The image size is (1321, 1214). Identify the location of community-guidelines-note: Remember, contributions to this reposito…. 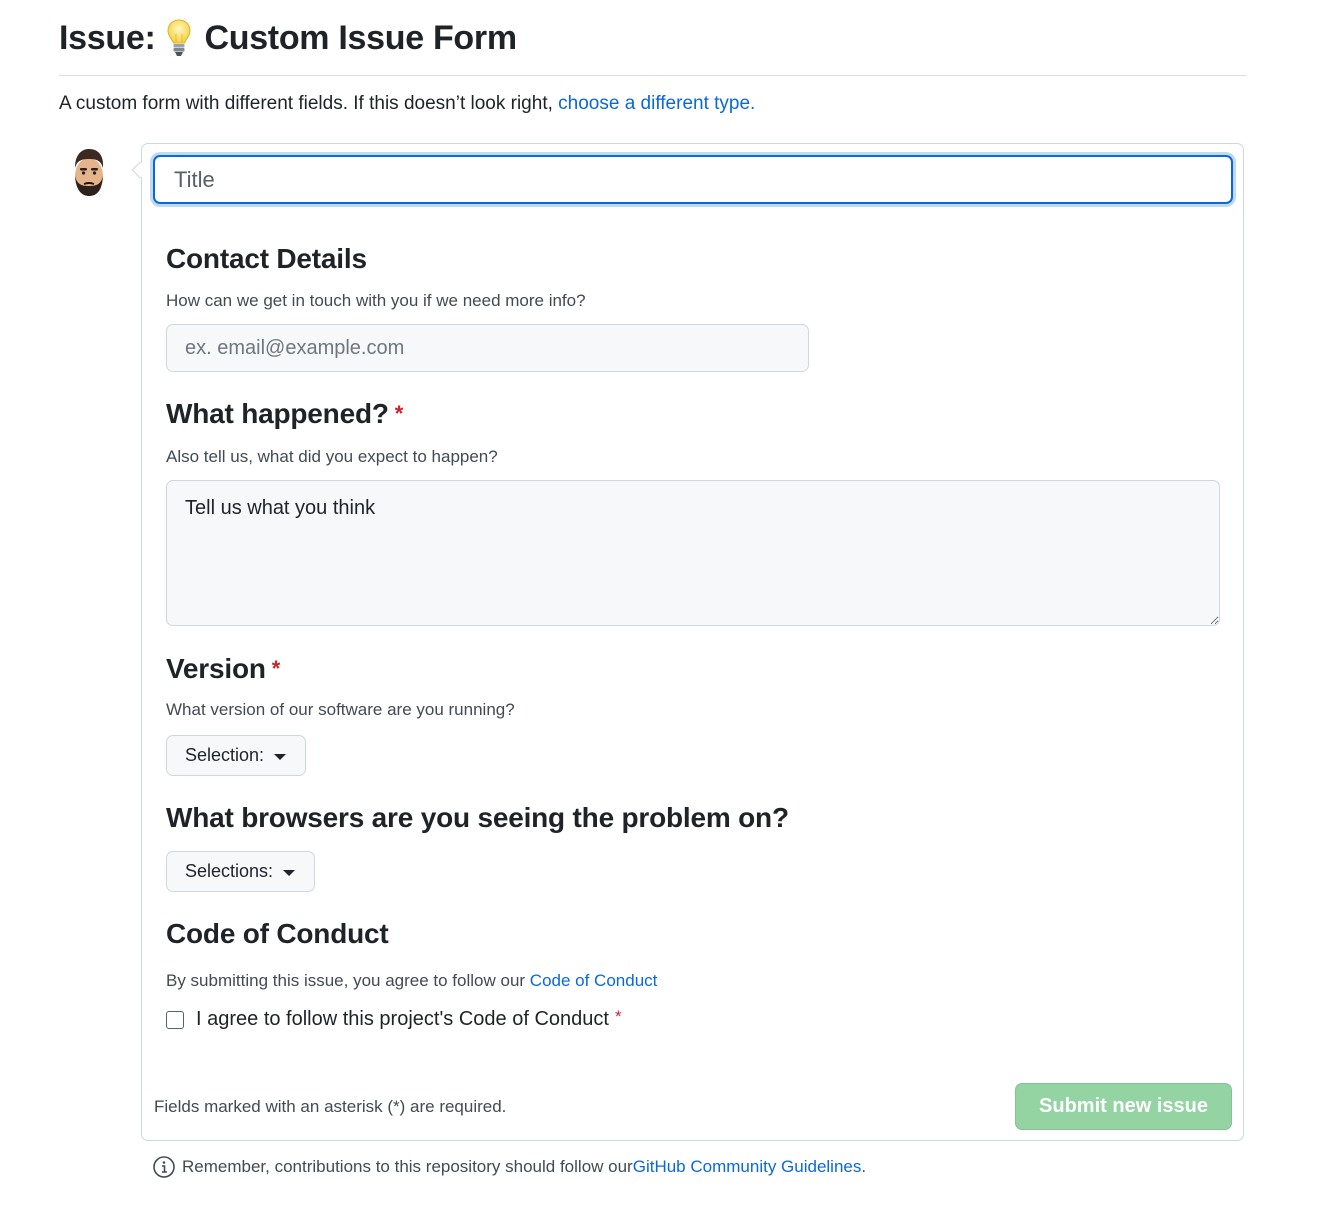
(509, 1167).